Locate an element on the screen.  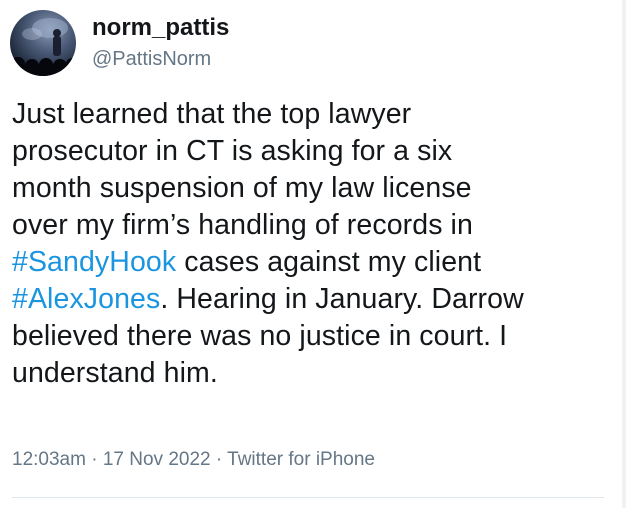
hashtag-link-sandyhook: #SandyHook is located at coordinates (94, 262).